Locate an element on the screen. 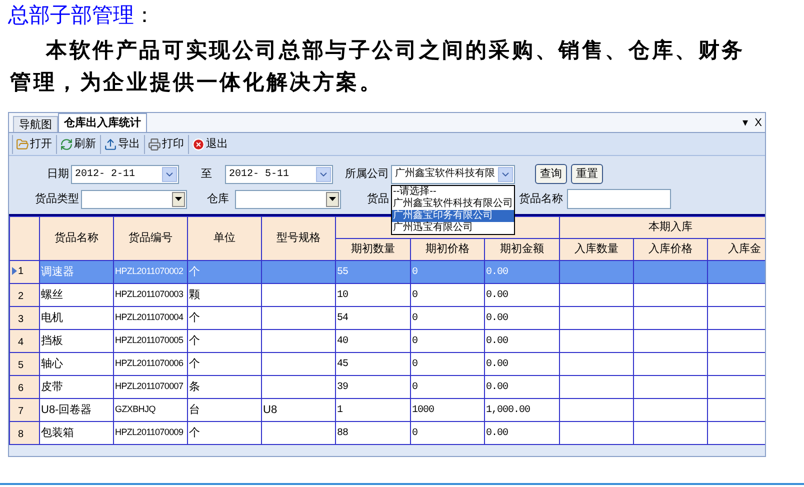  table-row: 6 皮带 HPZL2011070007 条 39 0 0.00 is located at coordinates (387, 387).